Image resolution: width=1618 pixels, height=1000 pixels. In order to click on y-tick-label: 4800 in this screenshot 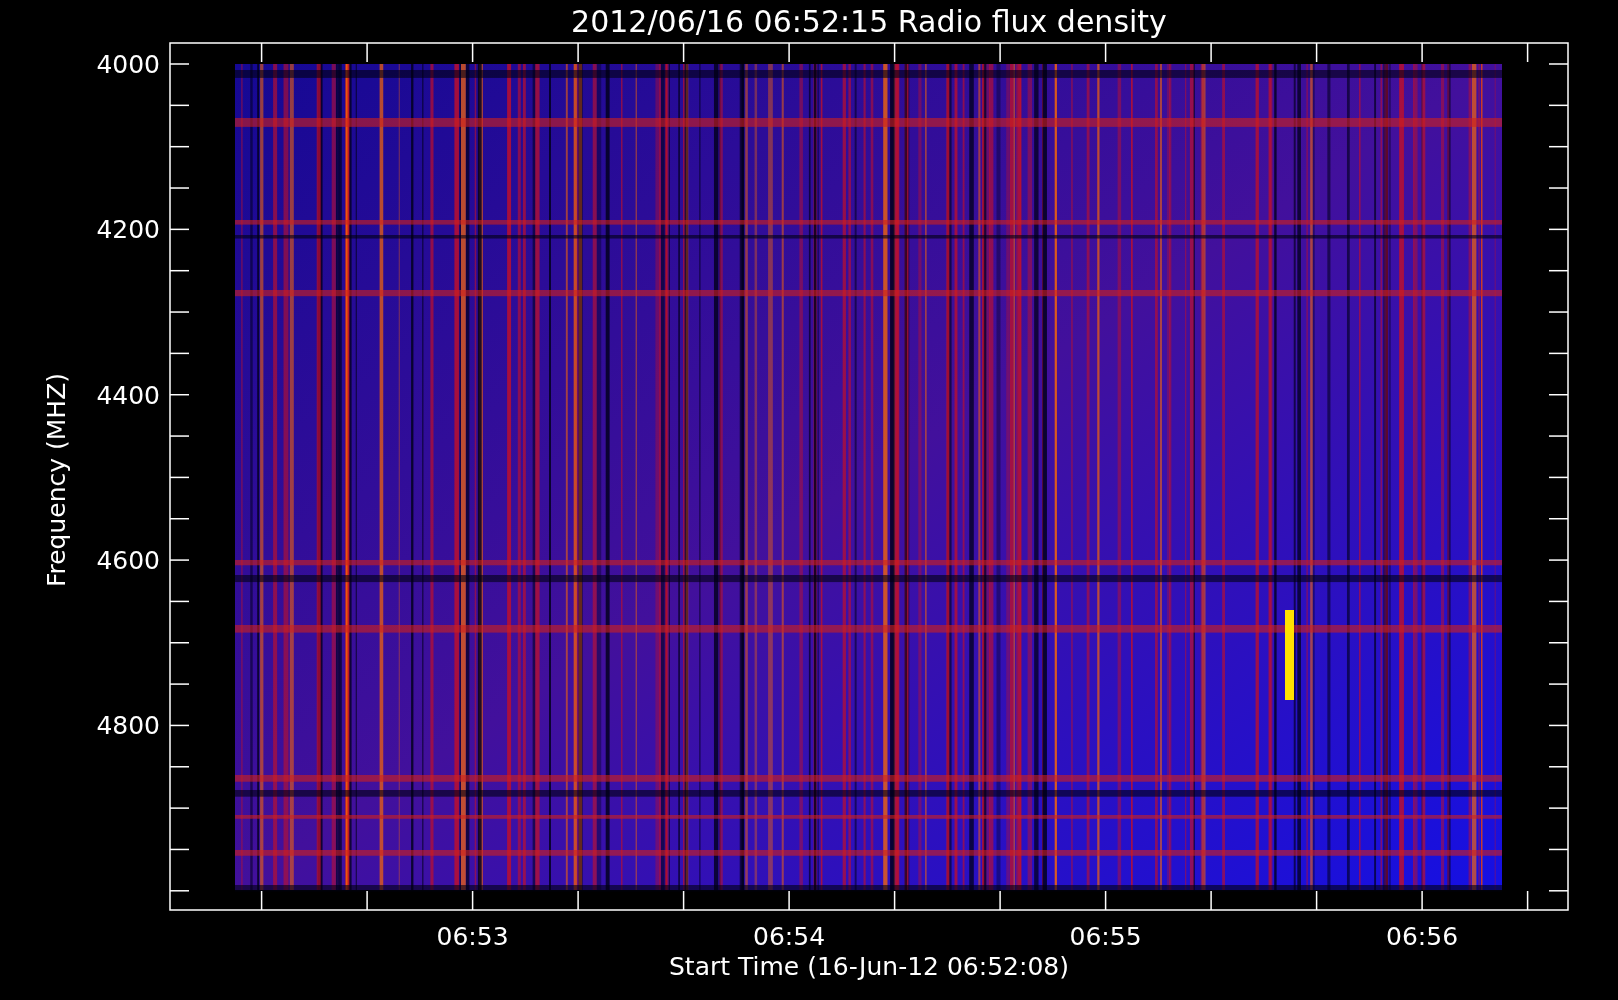, I will do `click(128, 726)`.